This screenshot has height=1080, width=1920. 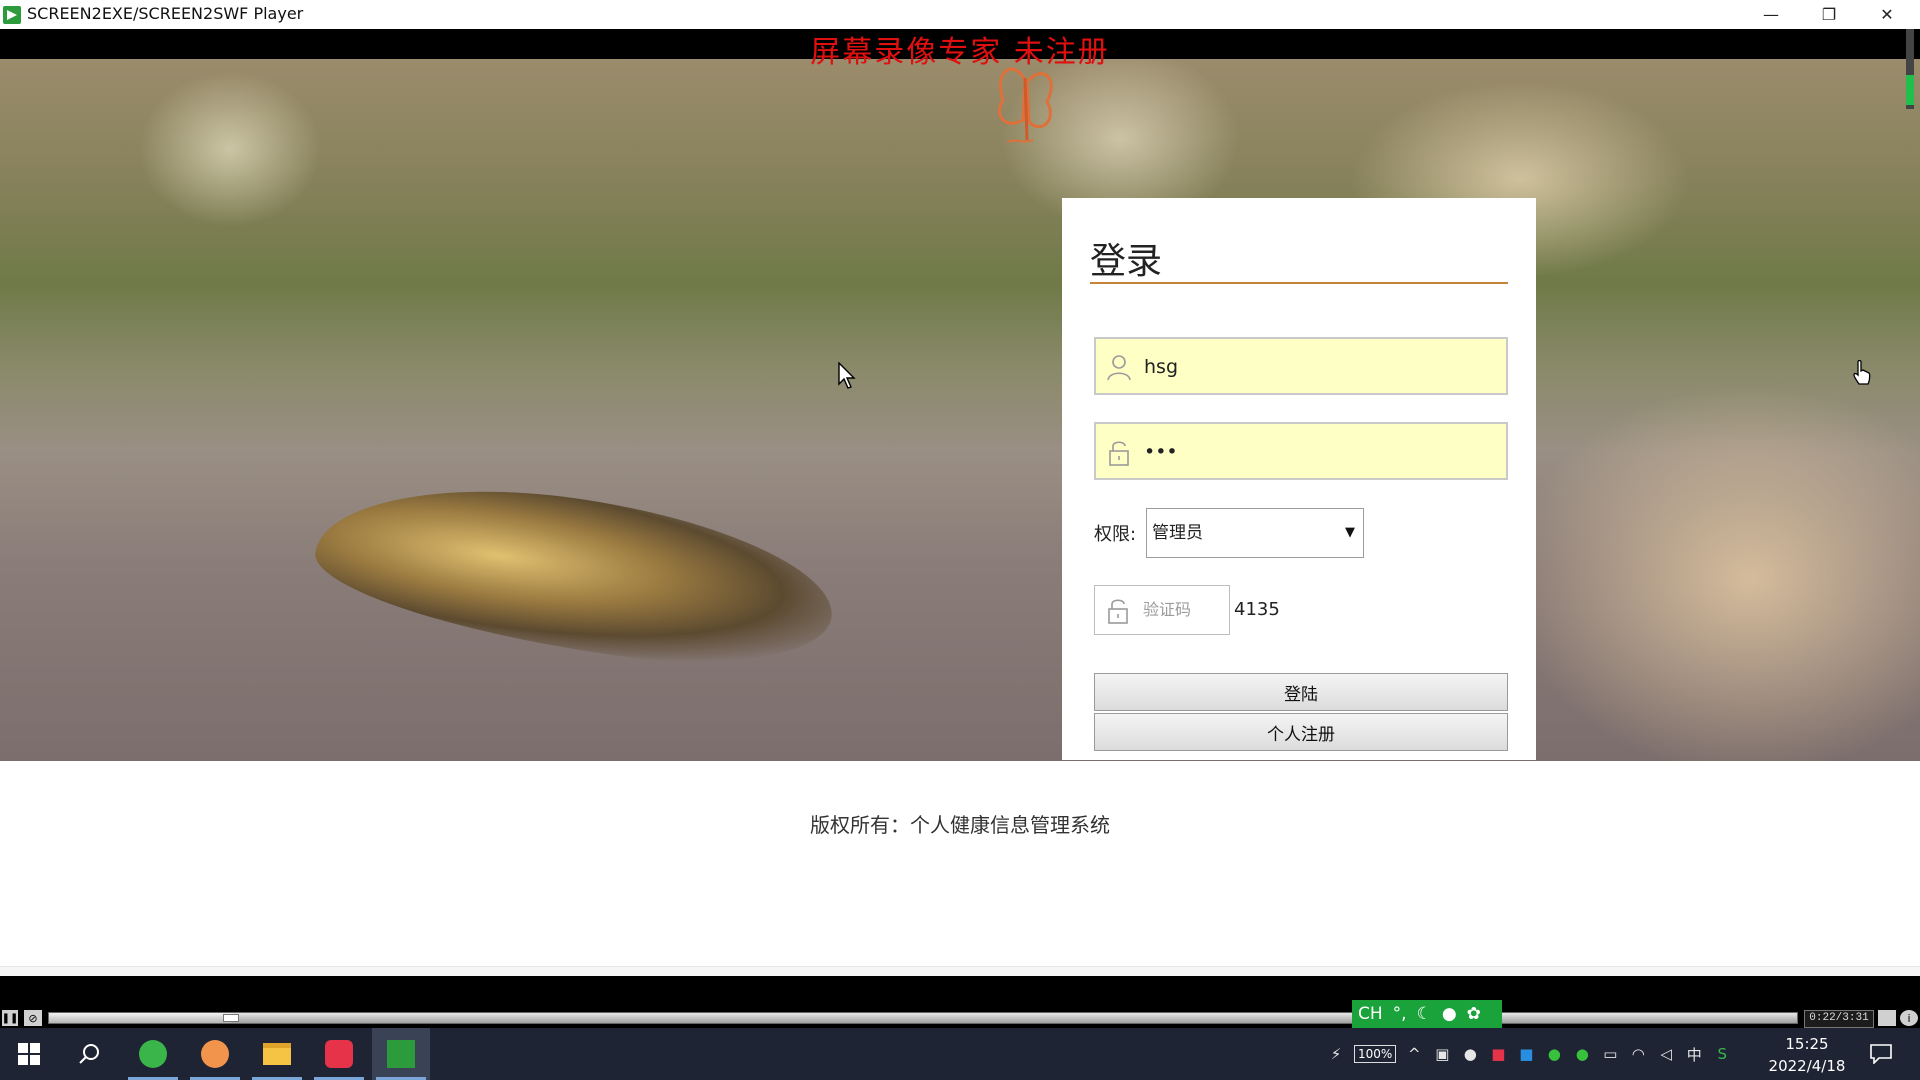 I want to click on copyright-text: 版权所有：个人健康信息管理系统, so click(x=960, y=825).